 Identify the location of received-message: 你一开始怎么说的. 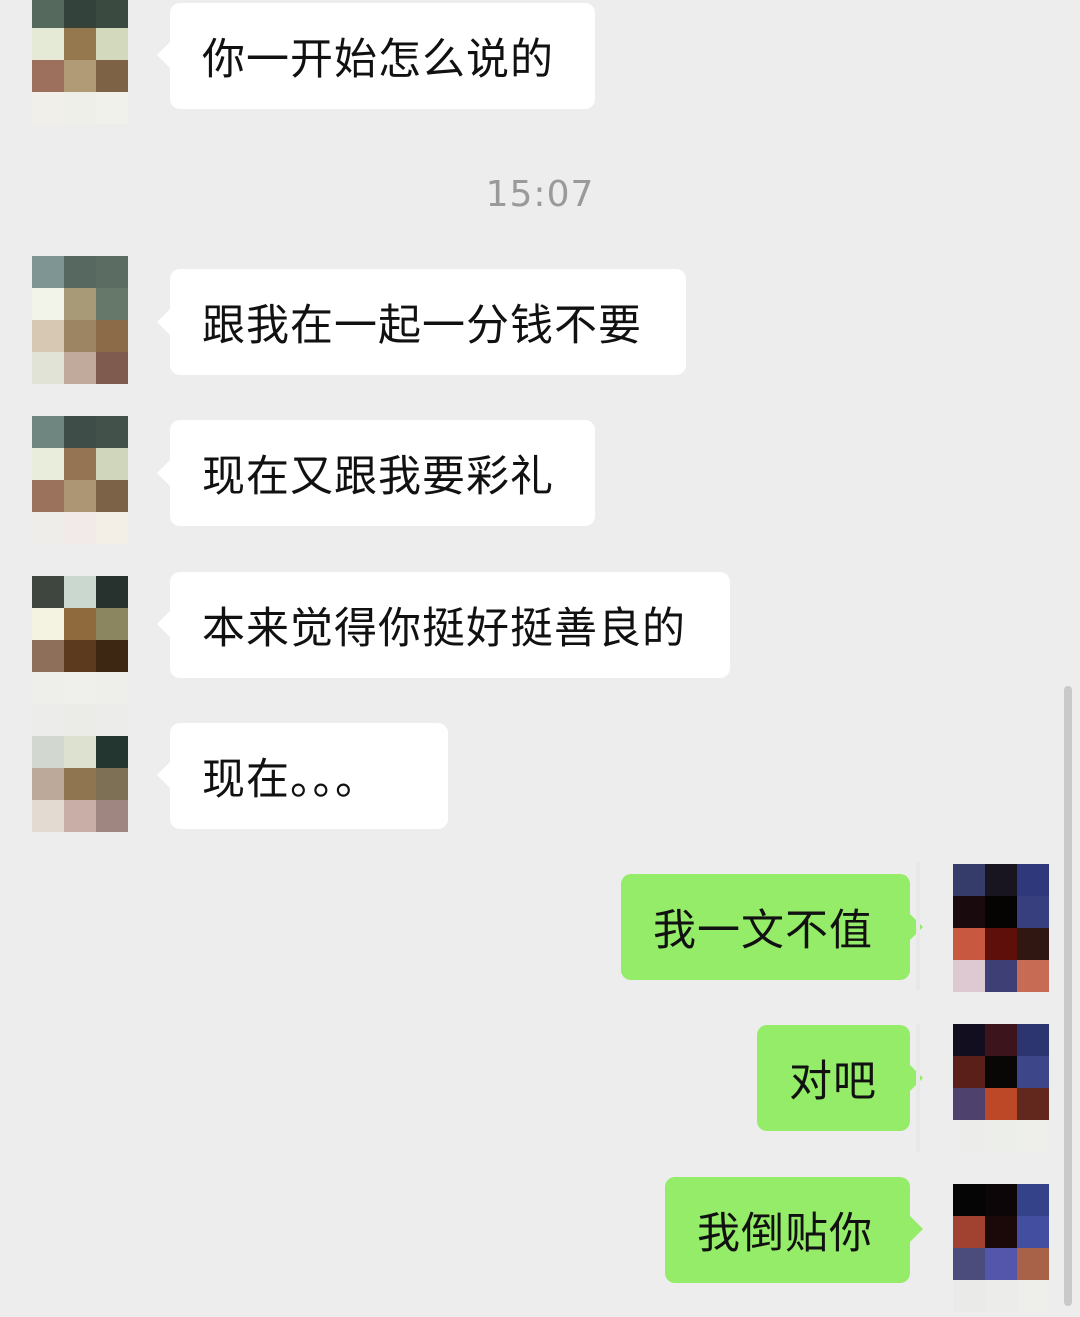
(382, 56).